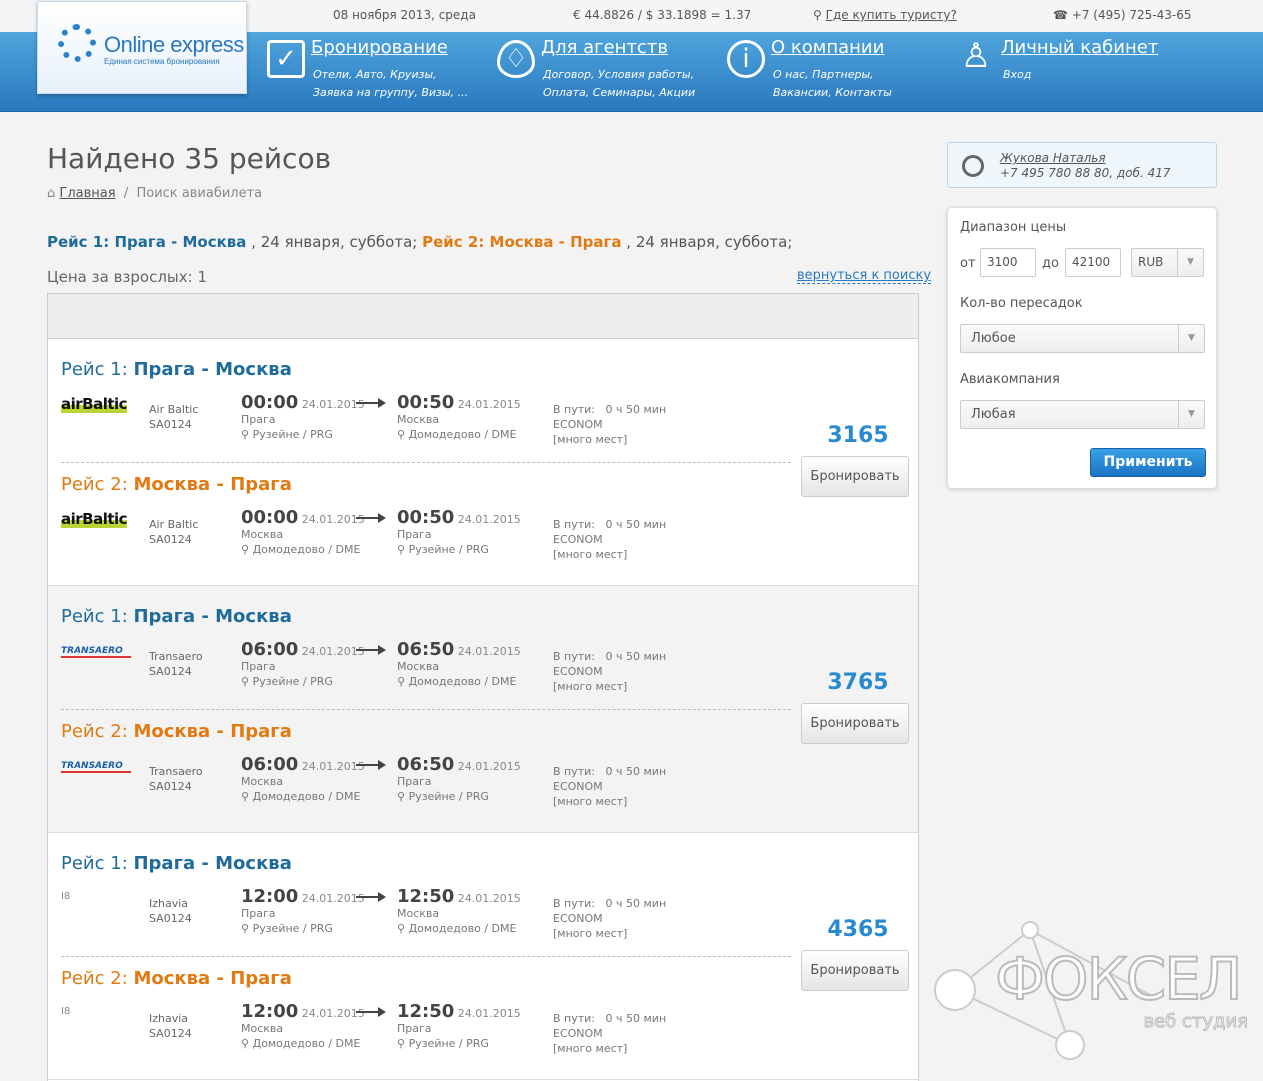 This screenshot has width=1263, height=1081. Describe the element at coordinates (404, 15) in the screenshot. I see `current-date: 08 ноября 2013, среда` at that location.